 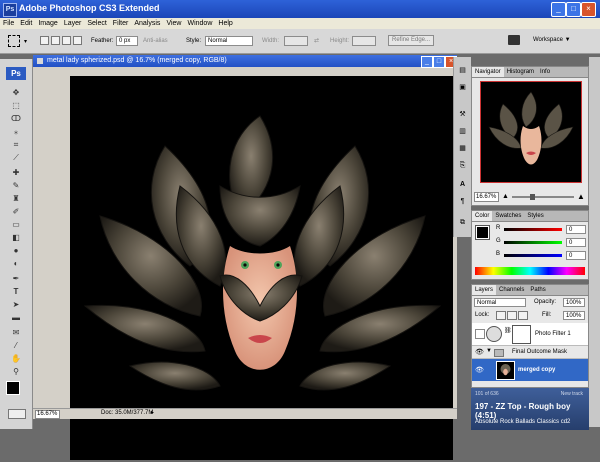 What do you see at coordinates (480, 334) in the screenshot?
I see `visibility-toggle` at bounding box center [480, 334].